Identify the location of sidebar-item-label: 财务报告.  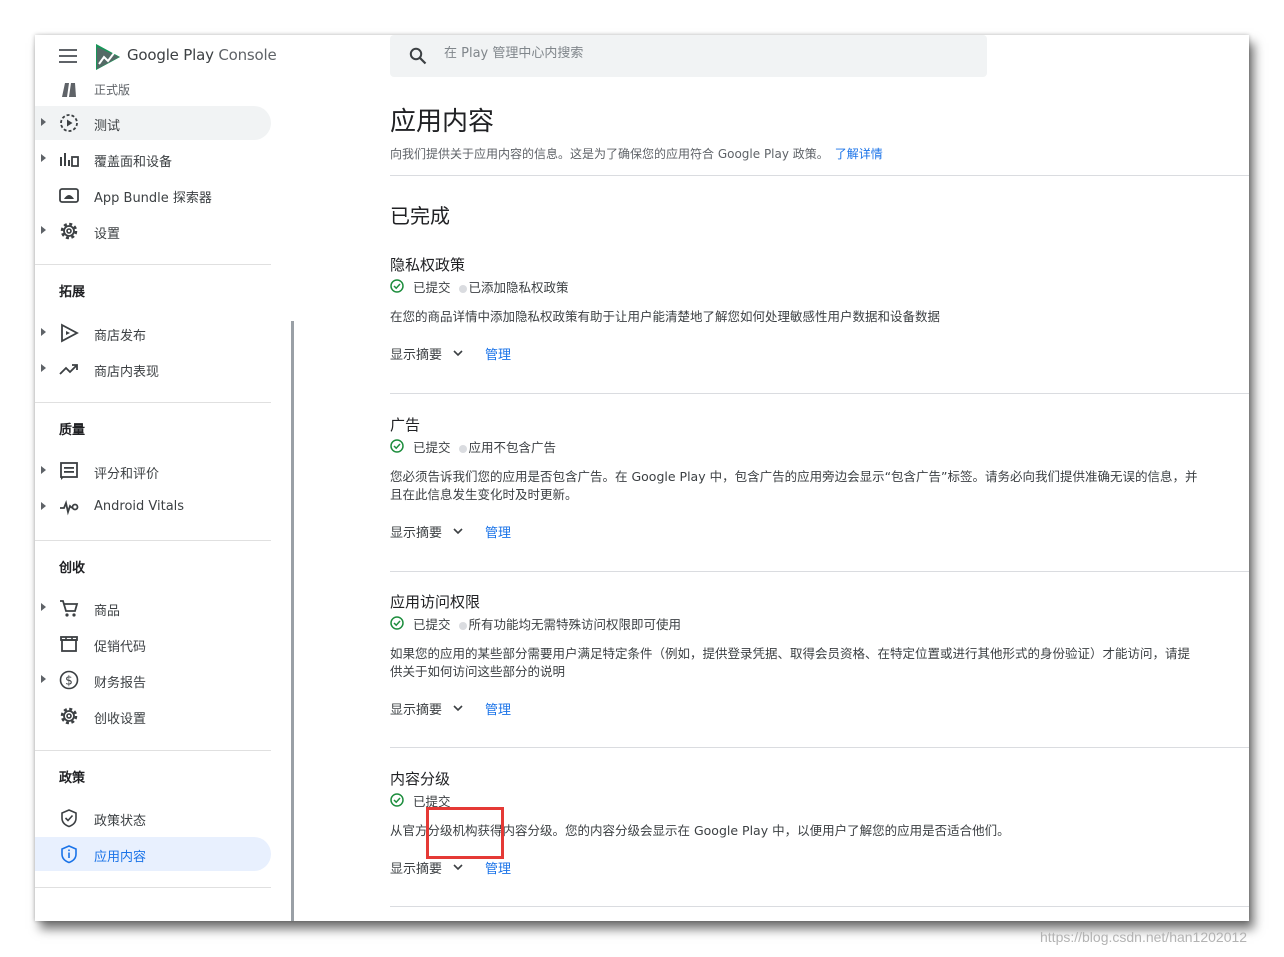
(120, 683).